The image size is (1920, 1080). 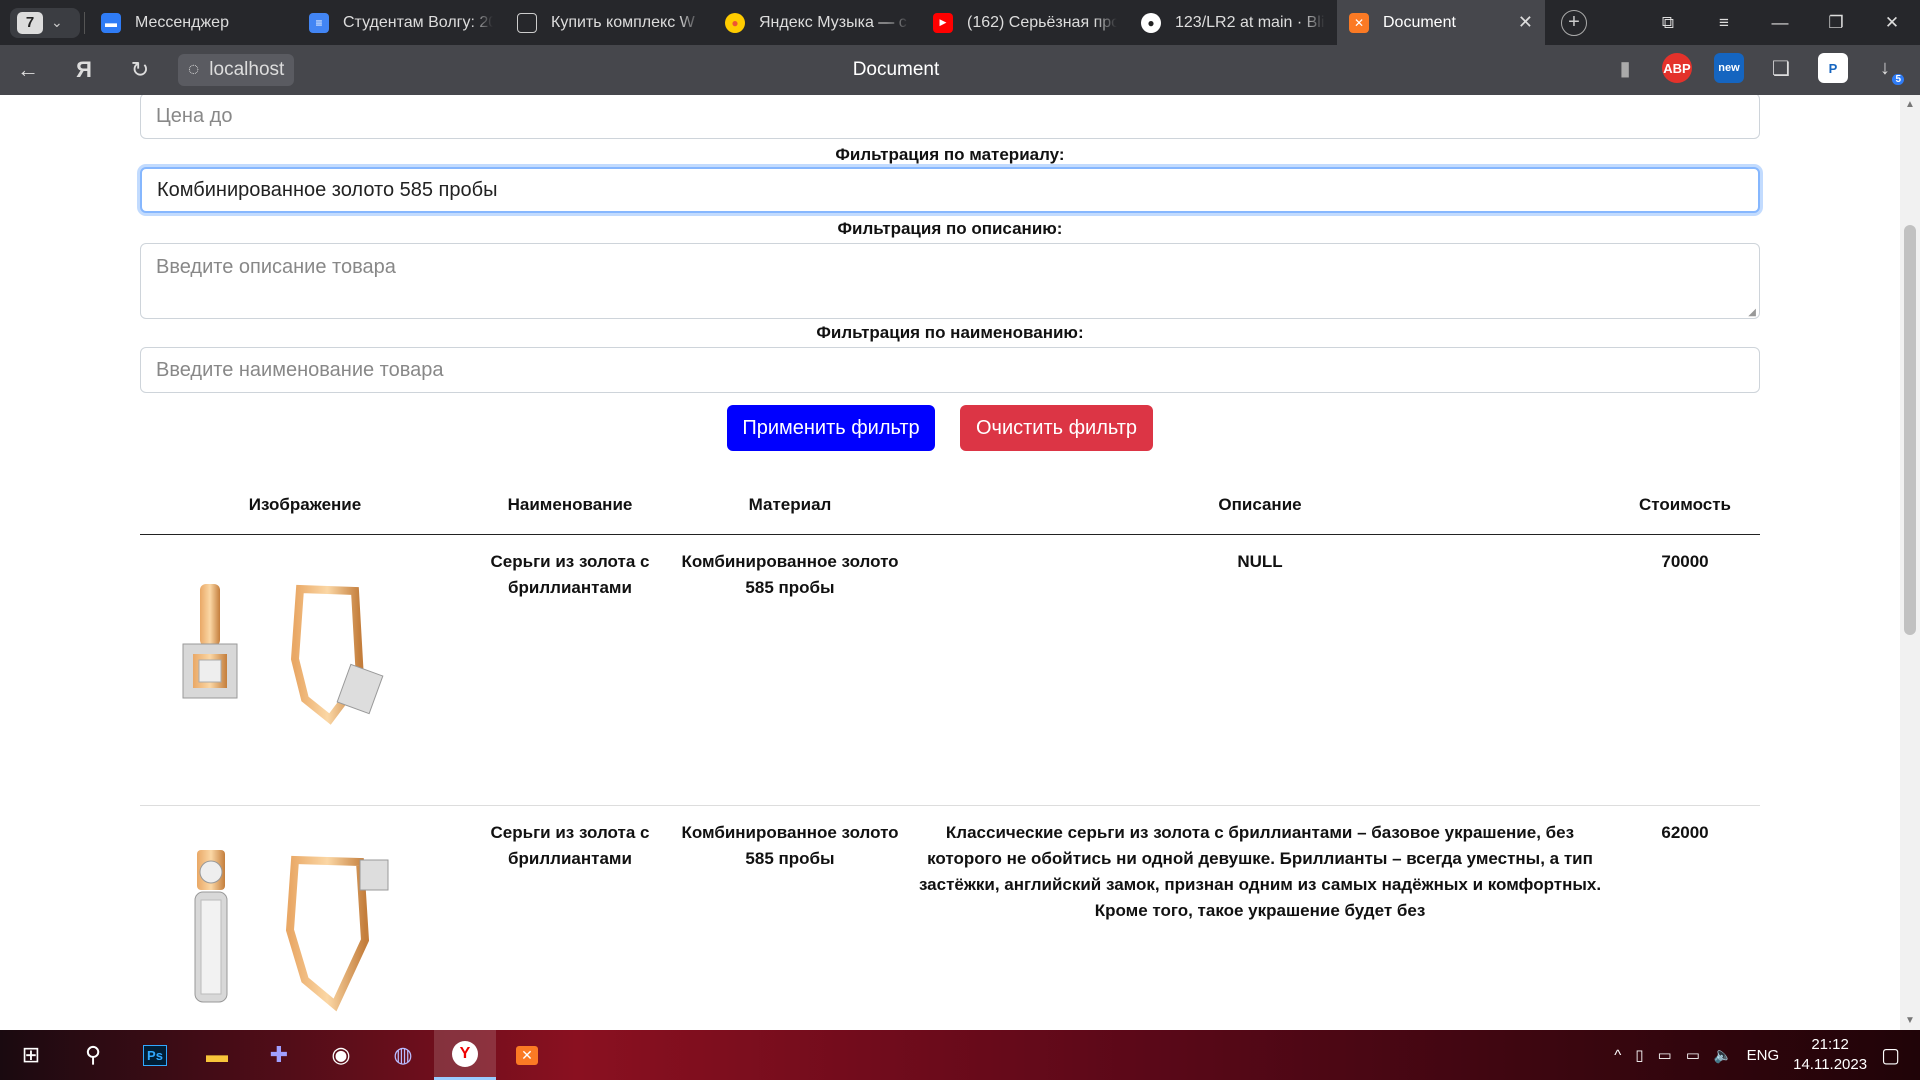 I want to click on clock-time: 21:12, so click(x=1830, y=1044).